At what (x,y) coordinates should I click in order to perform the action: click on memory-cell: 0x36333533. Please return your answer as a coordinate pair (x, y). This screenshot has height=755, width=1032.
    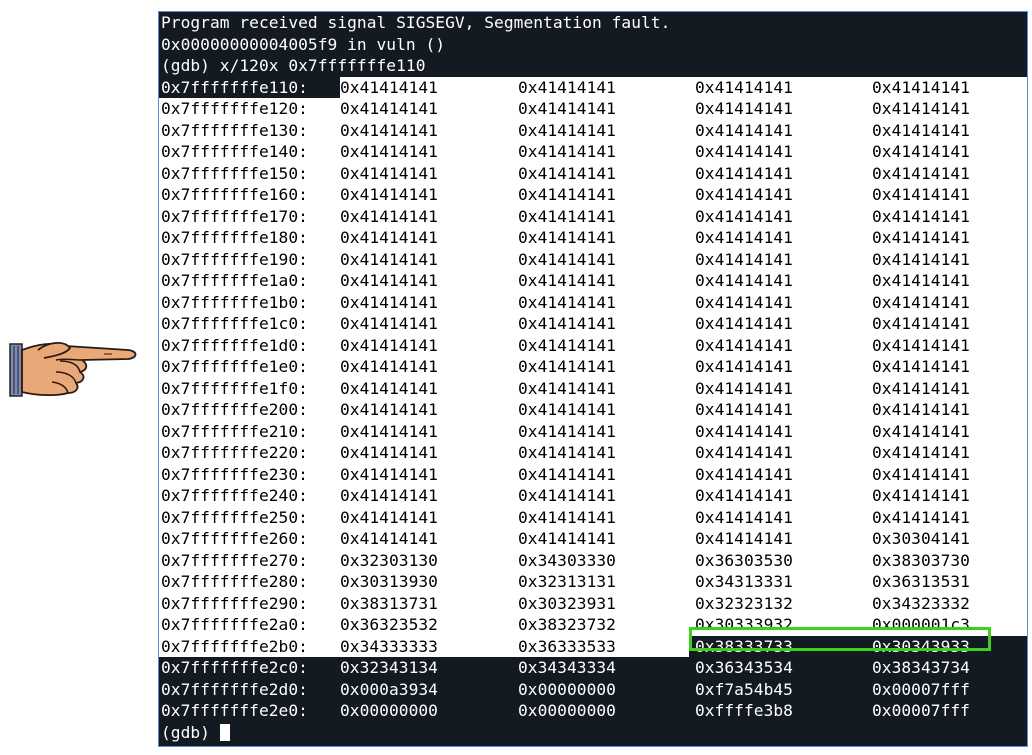
    Looking at the image, I should click on (567, 646).